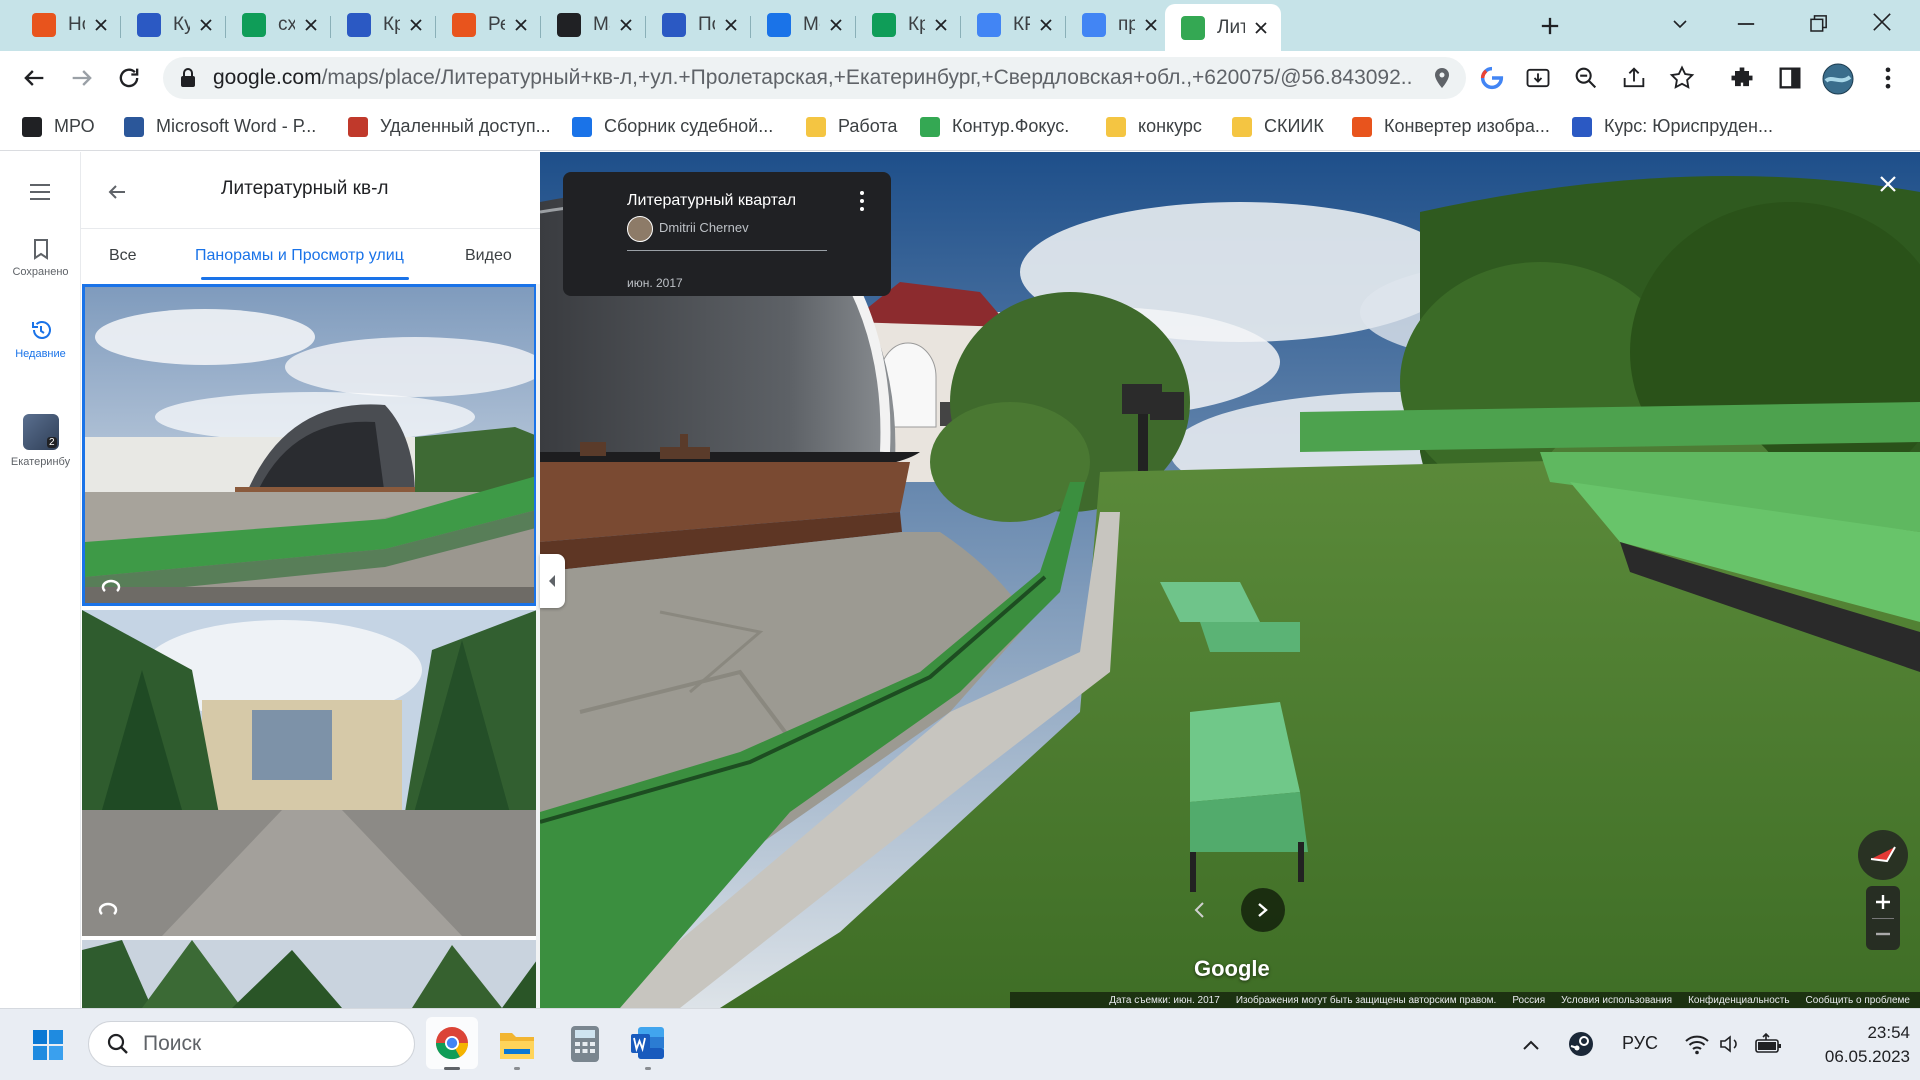 This screenshot has width=1920, height=1080. Describe the element at coordinates (1200, 910) in the screenshot. I see `nav-arrow-left-icon` at that location.